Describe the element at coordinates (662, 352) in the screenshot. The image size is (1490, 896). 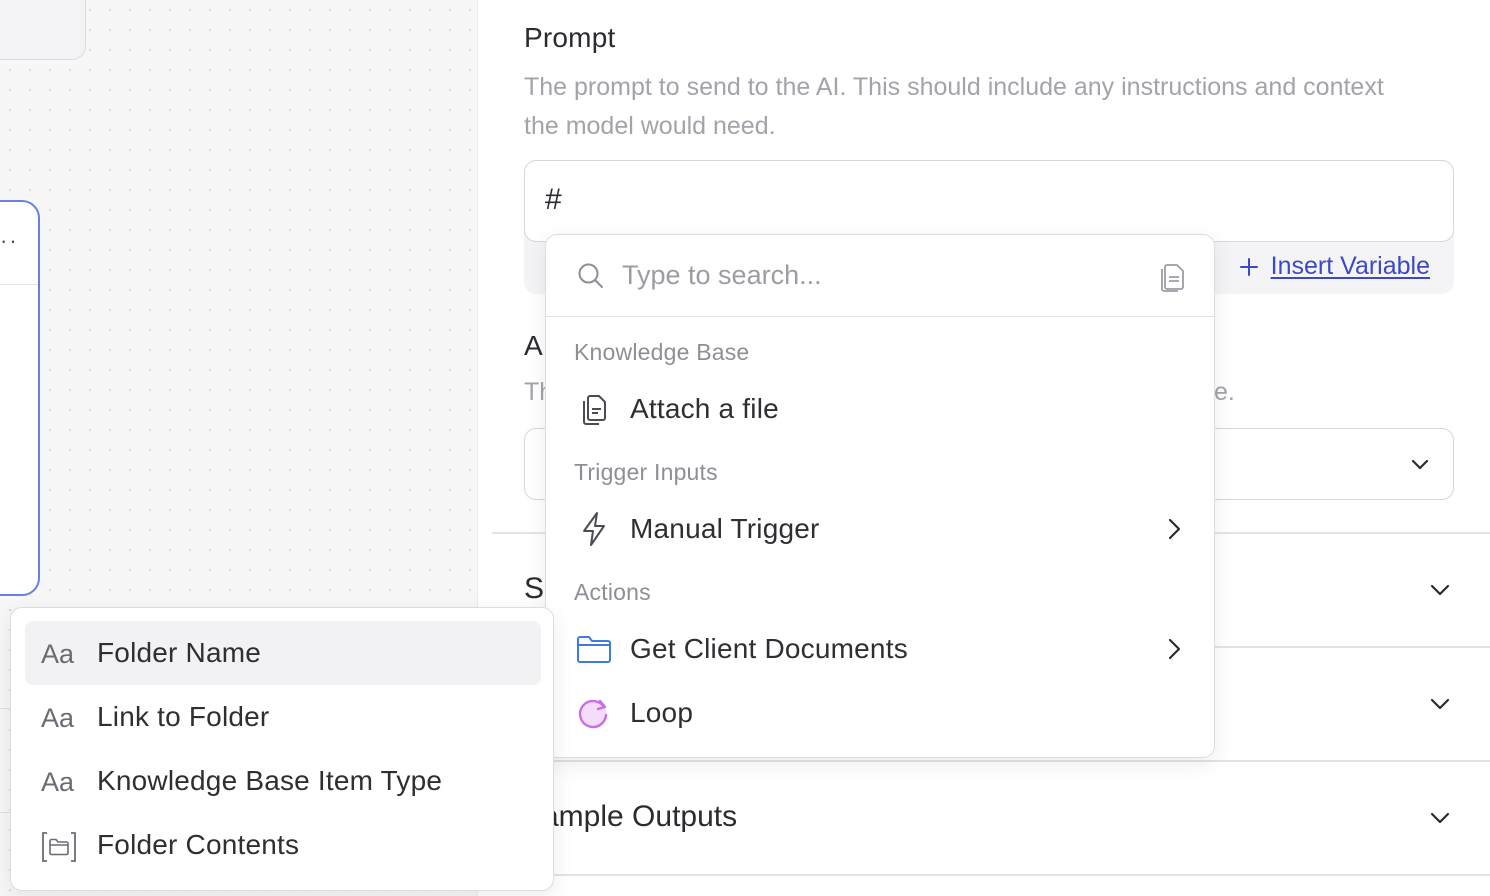
I see `group-title-knowledge-base: Knowledge Base` at that location.